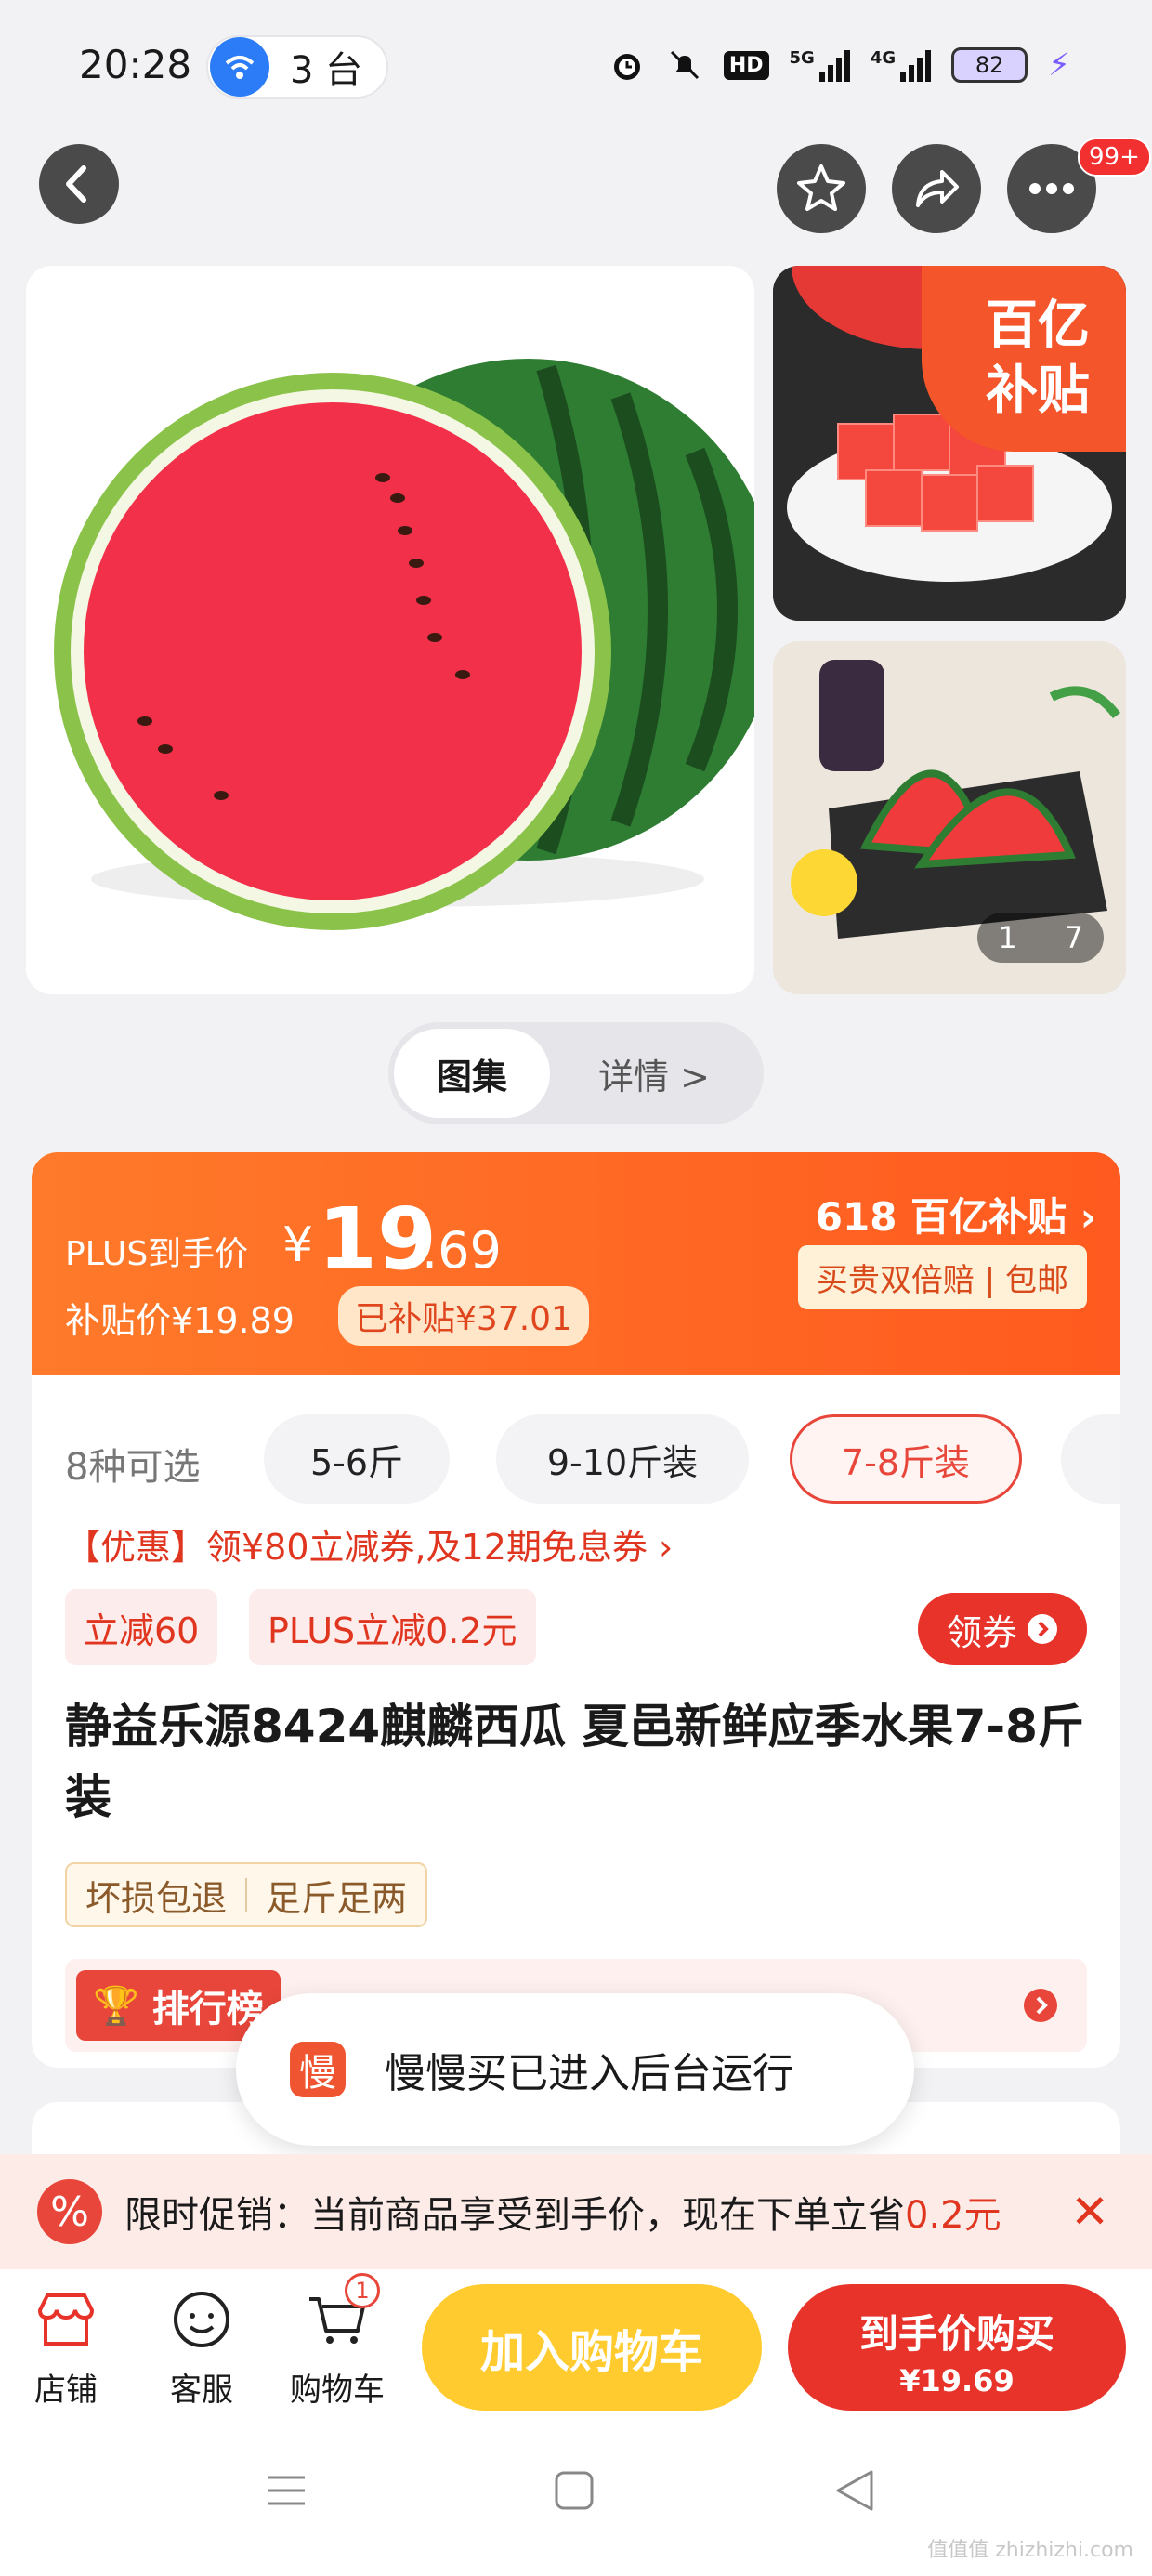 The image size is (1152, 2576). What do you see at coordinates (854, 2490) in the screenshot?
I see `back-triangle-icon` at bounding box center [854, 2490].